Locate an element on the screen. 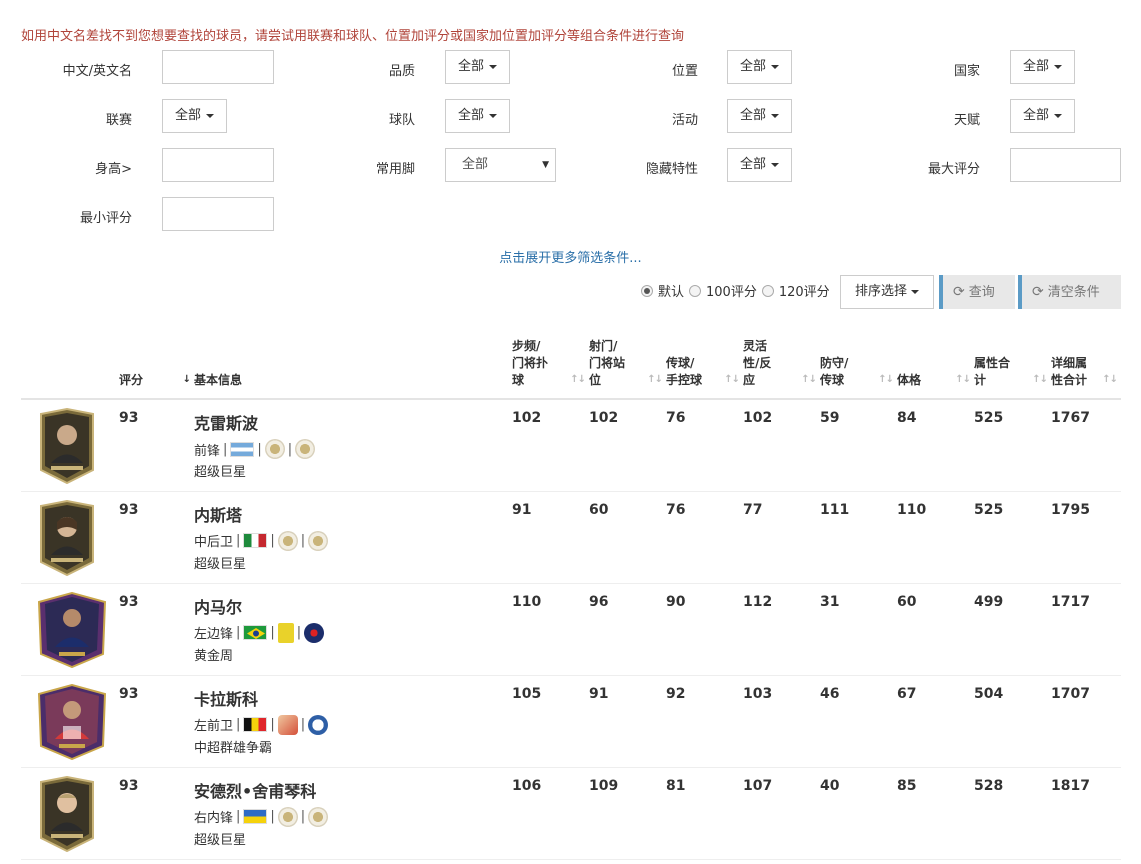 The image size is (1141, 864). physical-cell: 60 is located at coordinates (907, 601).